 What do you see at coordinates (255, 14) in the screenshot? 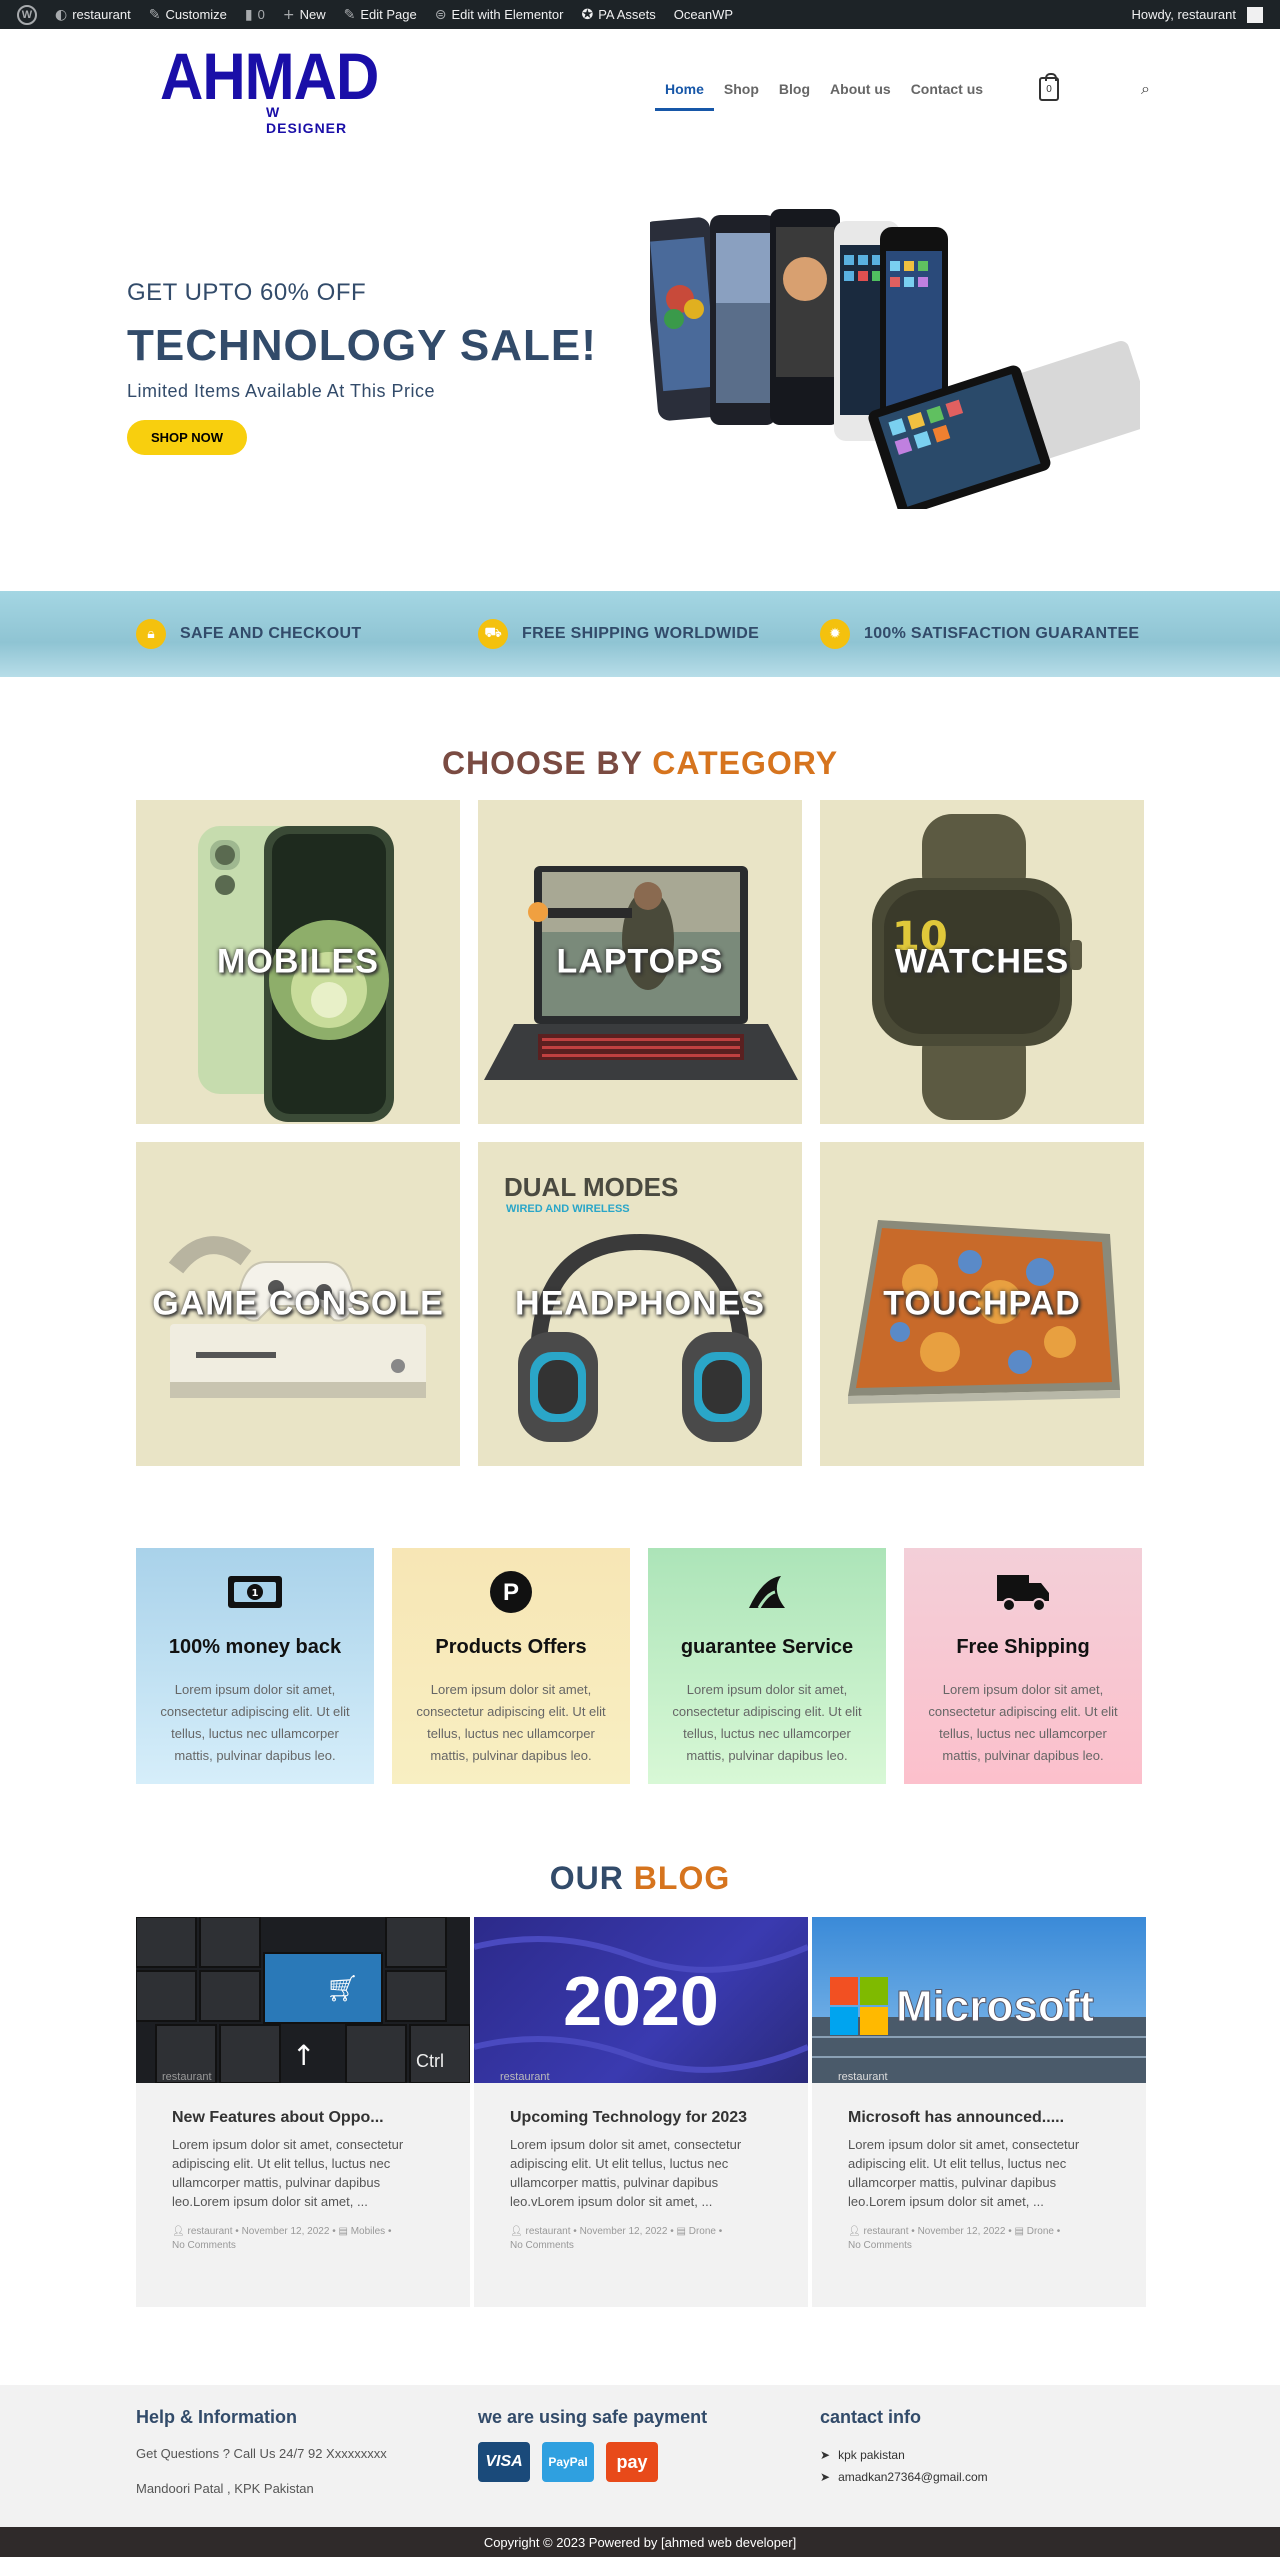
I see `comments-link: ▮ 0` at bounding box center [255, 14].